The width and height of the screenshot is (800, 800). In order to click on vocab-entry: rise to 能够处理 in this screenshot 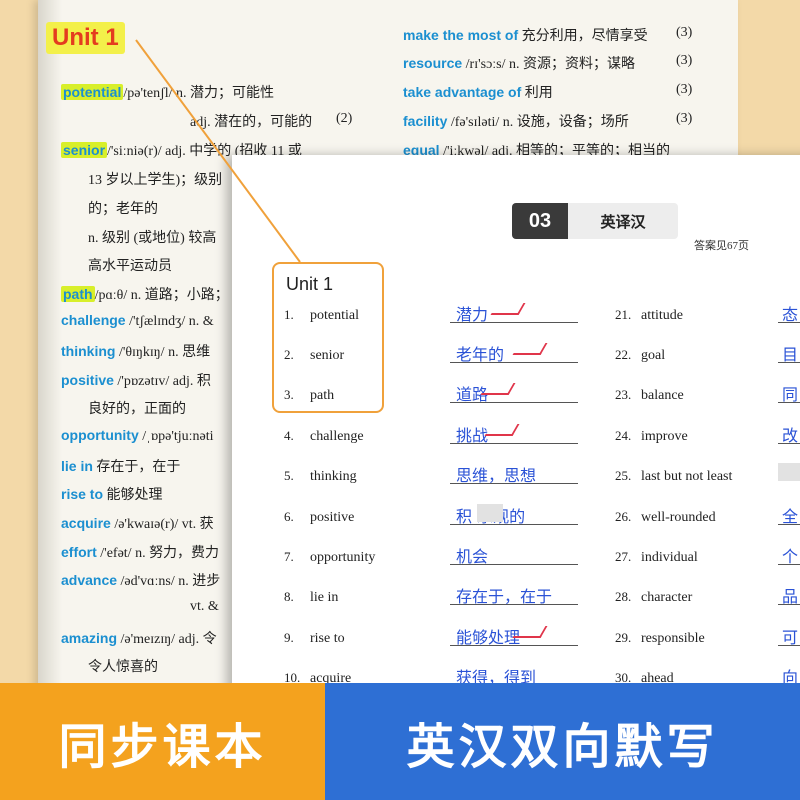, I will do `click(112, 494)`.